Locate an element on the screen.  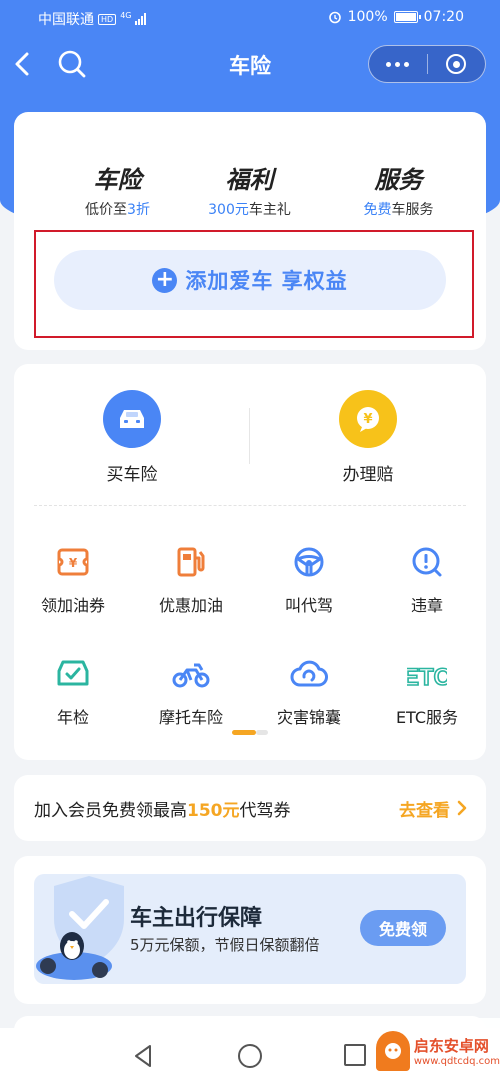
steering-wheel-icon is located at coordinates (309, 562).